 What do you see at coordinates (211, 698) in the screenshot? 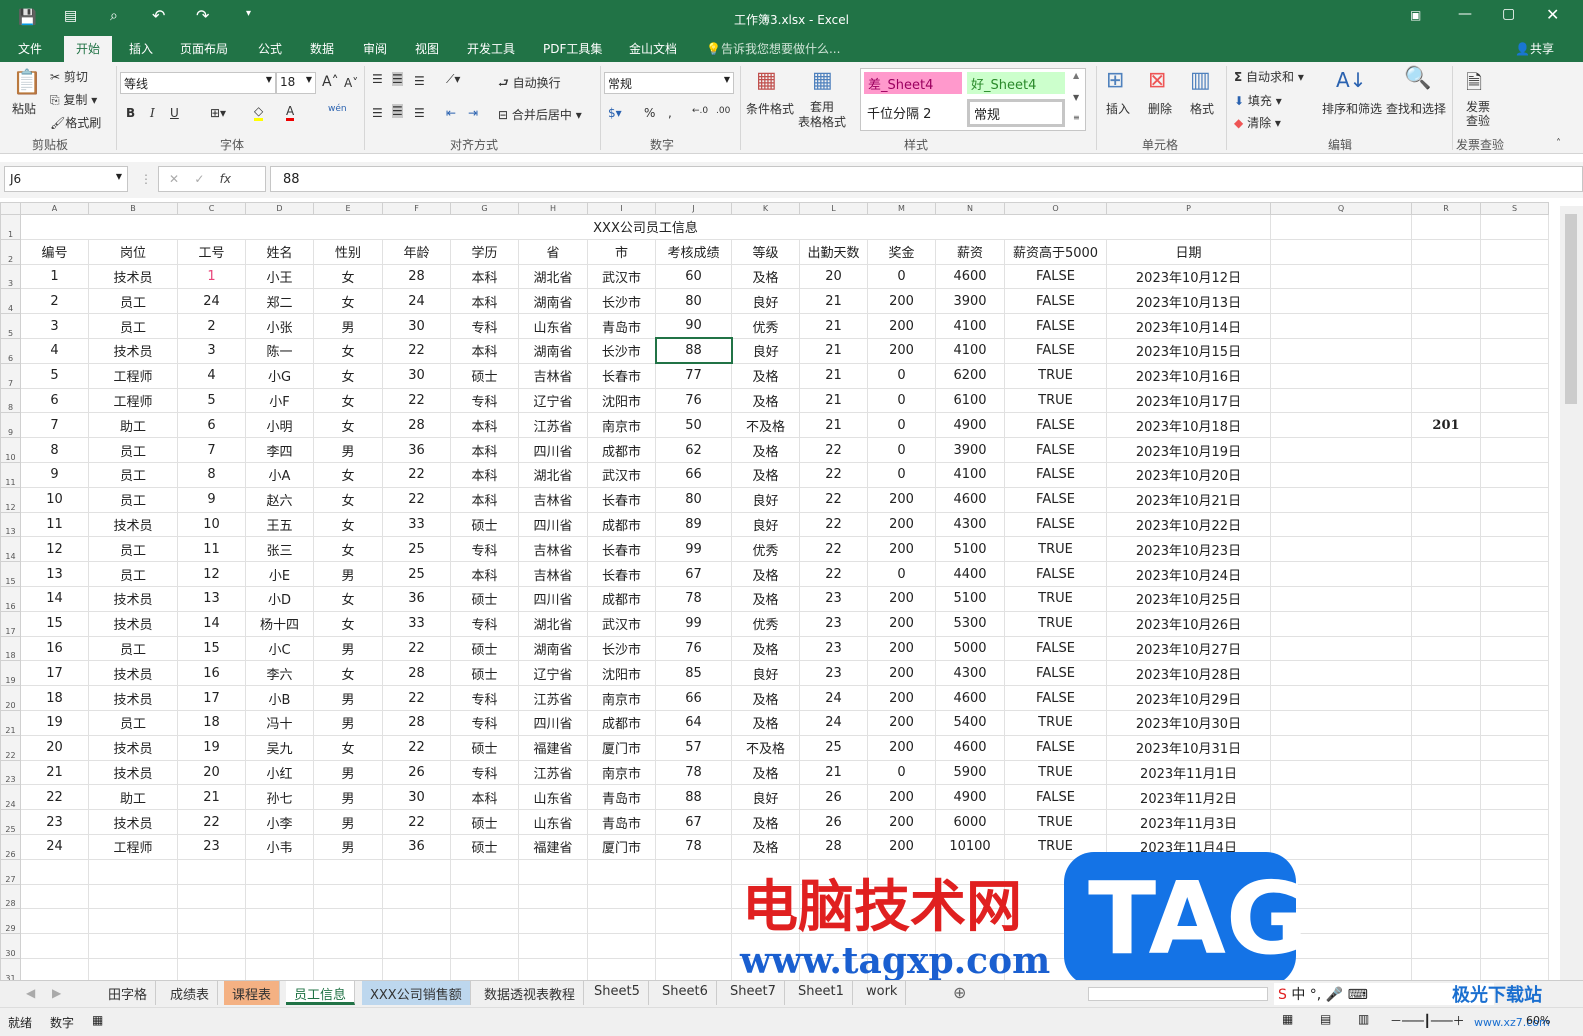
I see `table-cell: 17` at bounding box center [211, 698].